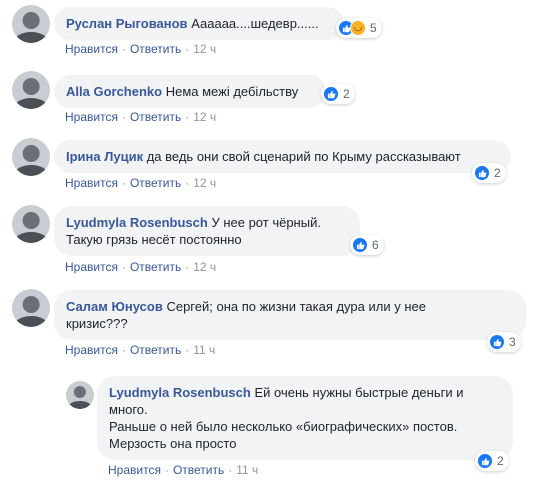 Image resolution: width=554 pixels, height=484 pixels. Describe the element at coordinates (128, 409) in the screenshot. I see `comment-text-line: много.` at that location.